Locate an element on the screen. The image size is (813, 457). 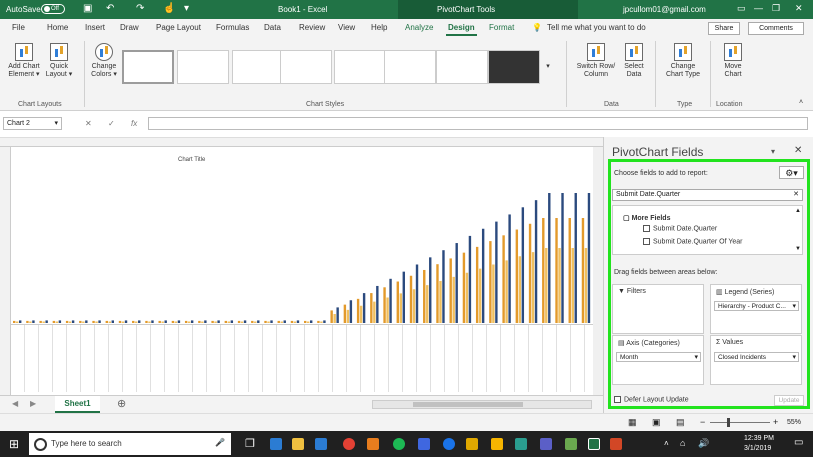
tab-review: Review is located at coordinates (312, 27).